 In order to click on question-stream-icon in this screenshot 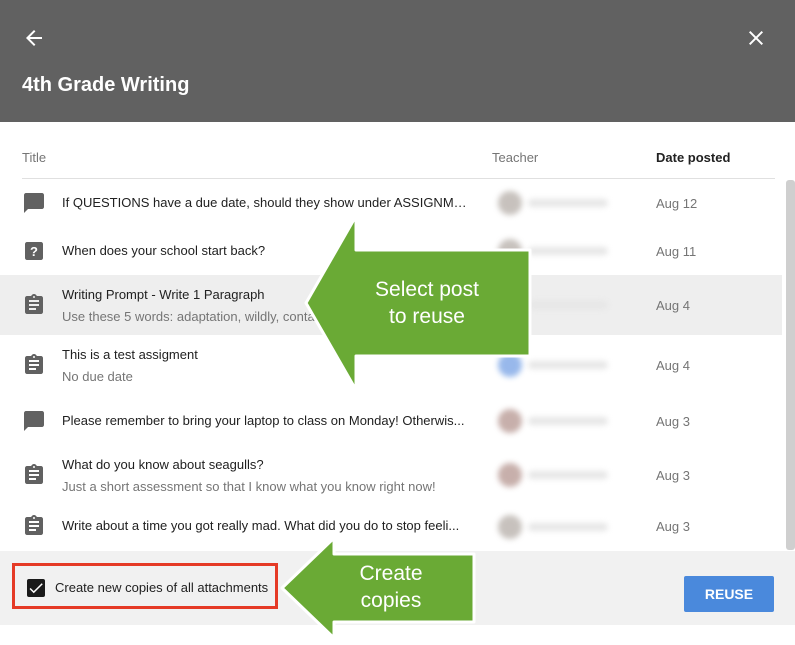, I will do `click(34, 203)`.